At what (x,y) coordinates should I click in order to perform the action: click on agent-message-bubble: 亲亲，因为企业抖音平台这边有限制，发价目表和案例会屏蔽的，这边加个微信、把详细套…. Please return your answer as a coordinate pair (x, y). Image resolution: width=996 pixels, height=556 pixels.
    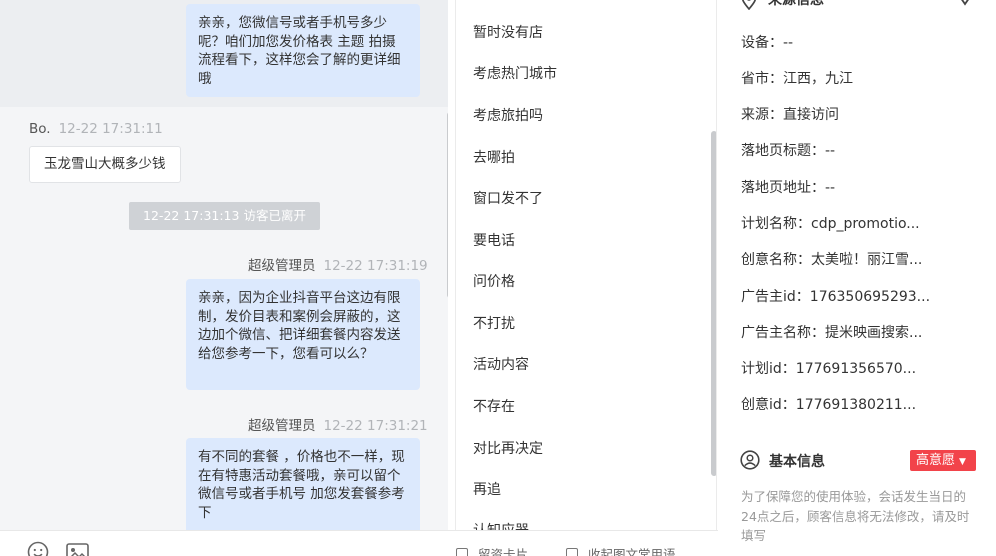
    Looking at the image, I should click on (303, 334).